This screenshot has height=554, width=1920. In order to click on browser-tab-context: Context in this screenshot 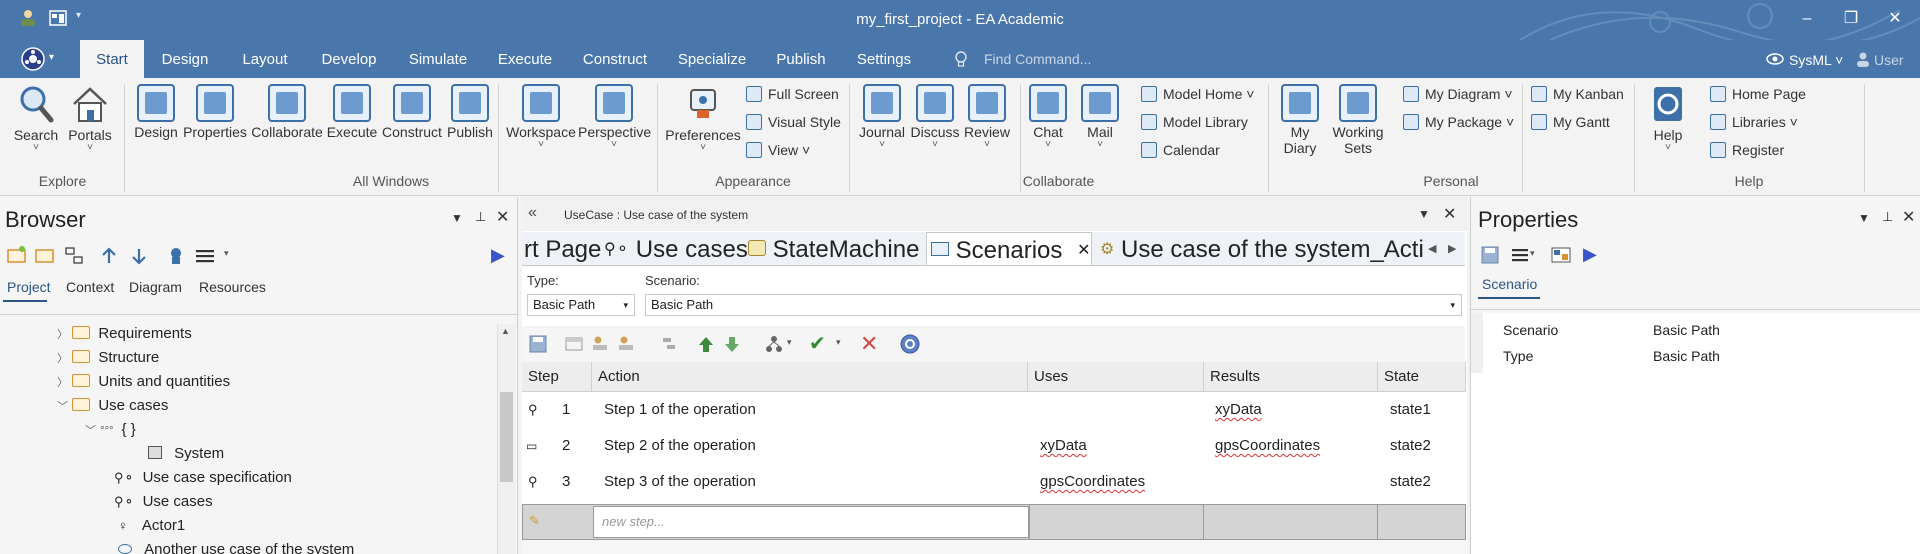, I will do `click(90, 287)`.